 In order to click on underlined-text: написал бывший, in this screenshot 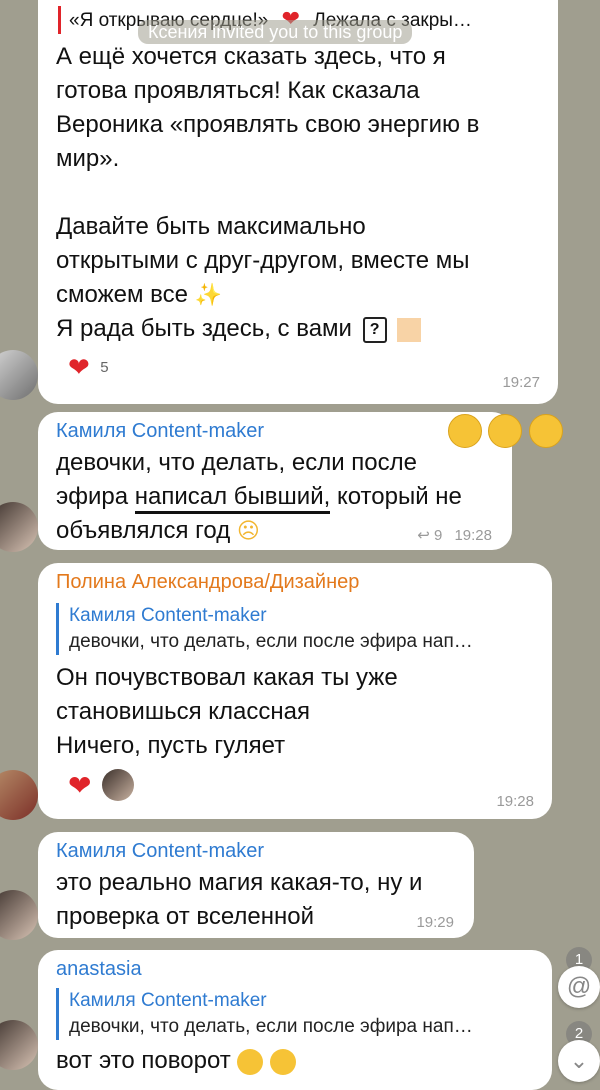, I will do `click(232, 498)`.